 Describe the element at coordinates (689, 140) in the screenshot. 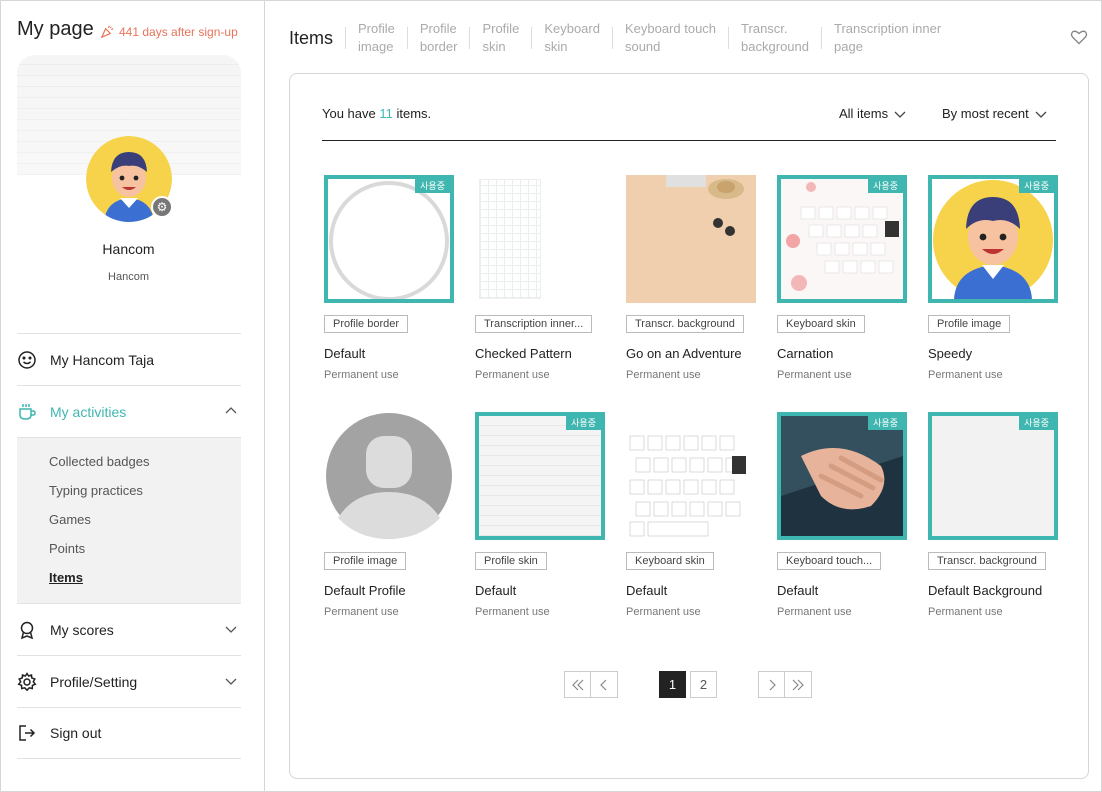

I see `divider` at that location.